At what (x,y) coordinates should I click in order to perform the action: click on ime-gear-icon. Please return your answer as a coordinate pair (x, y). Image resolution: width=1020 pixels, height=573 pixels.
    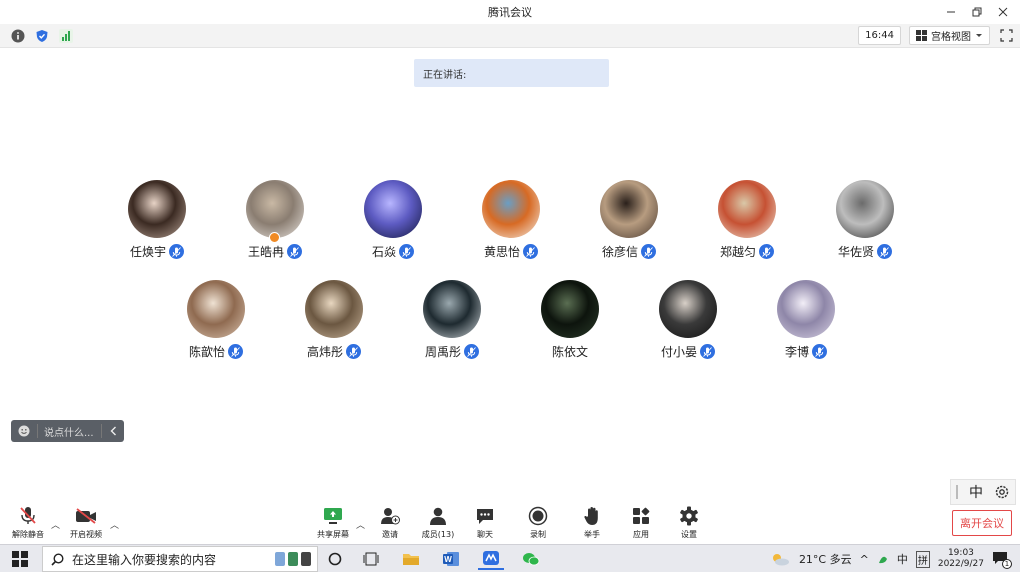
    Looking at the image, I should click on (1002, 492).